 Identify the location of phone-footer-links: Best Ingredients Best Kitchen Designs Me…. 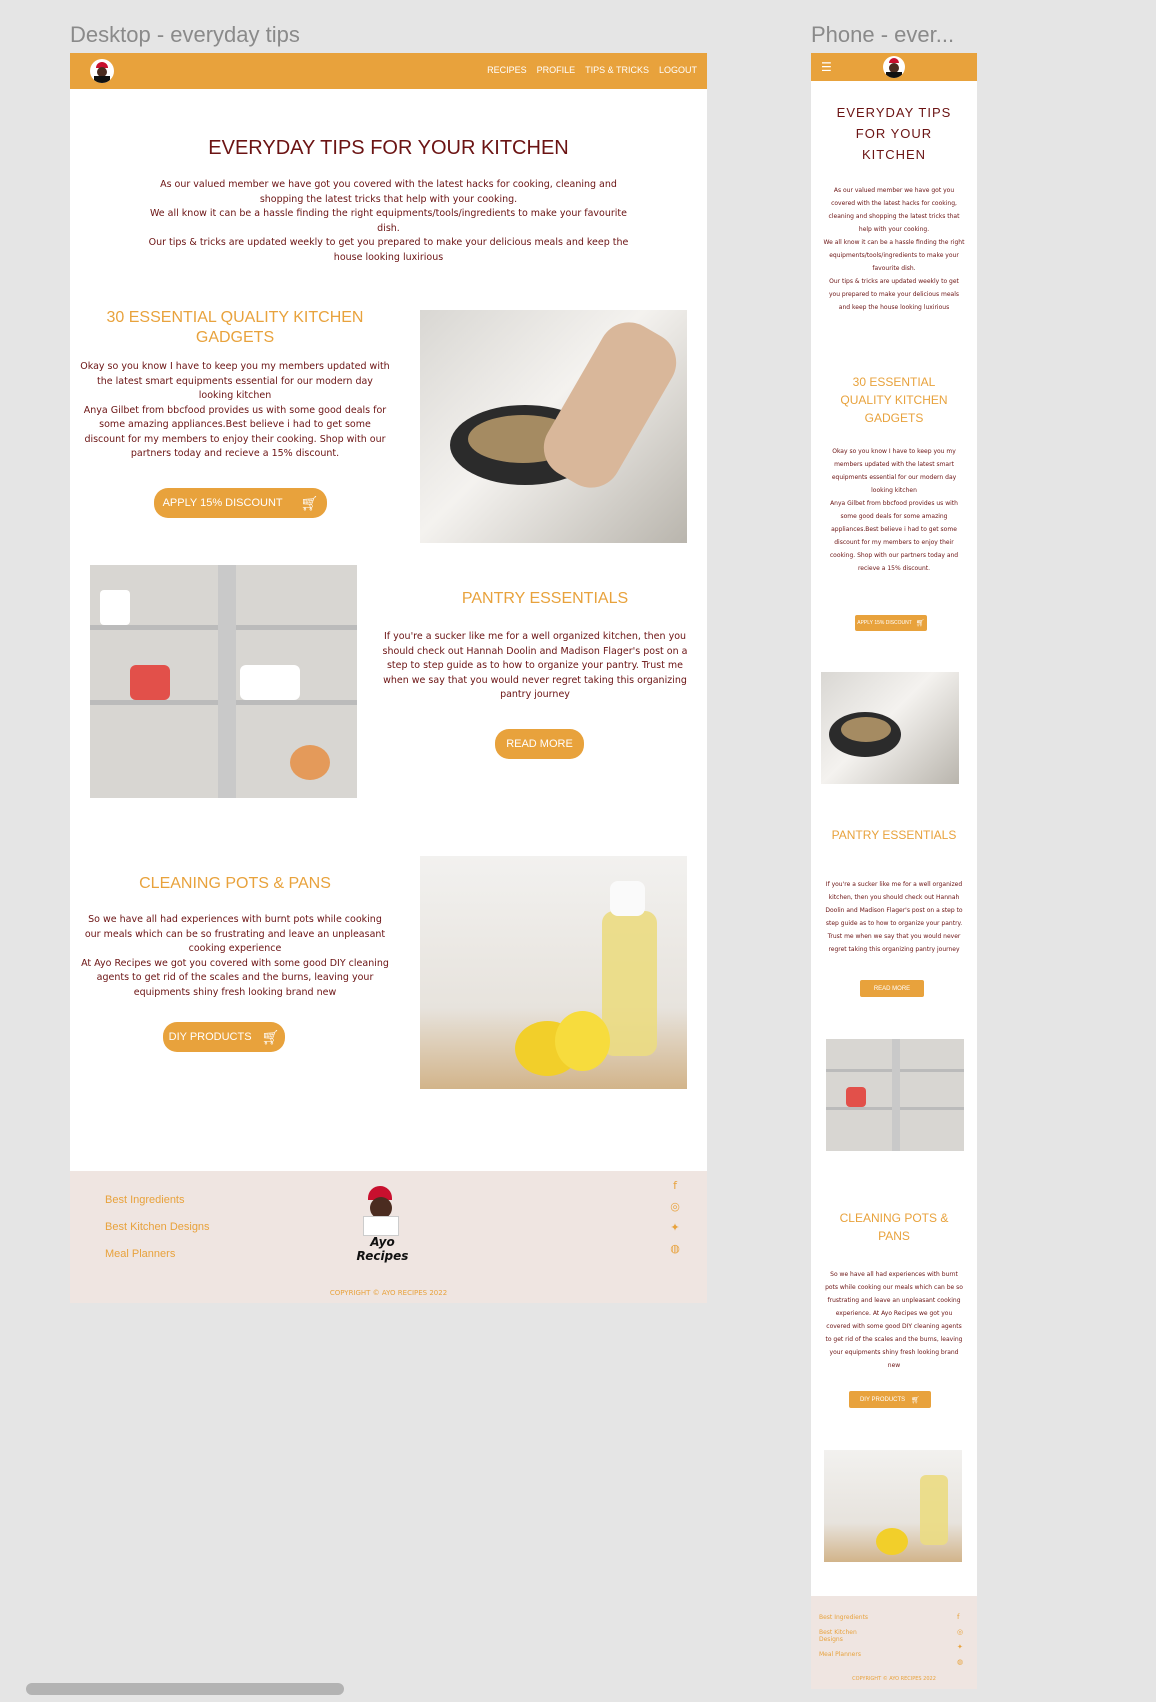
(844, 1636).